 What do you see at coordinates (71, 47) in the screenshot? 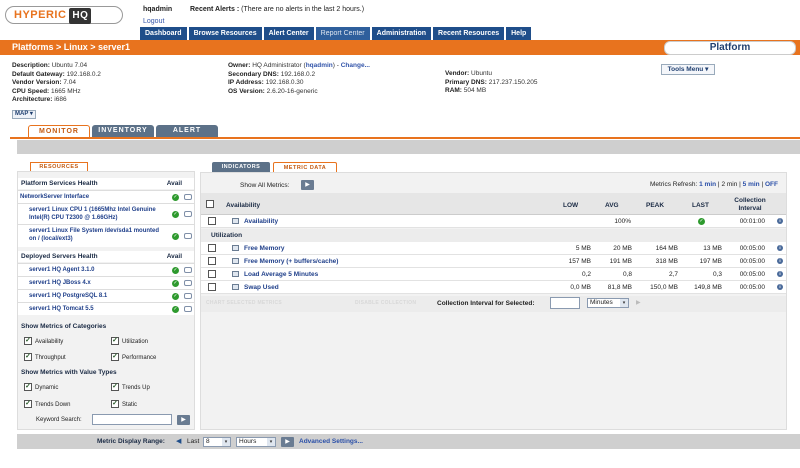
I see `breadcrumb: Platforms > Linux > server1` at bounding box center [71, 47].